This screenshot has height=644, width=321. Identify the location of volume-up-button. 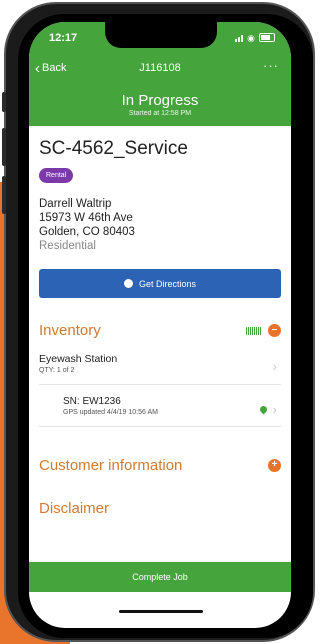
(4, 147).